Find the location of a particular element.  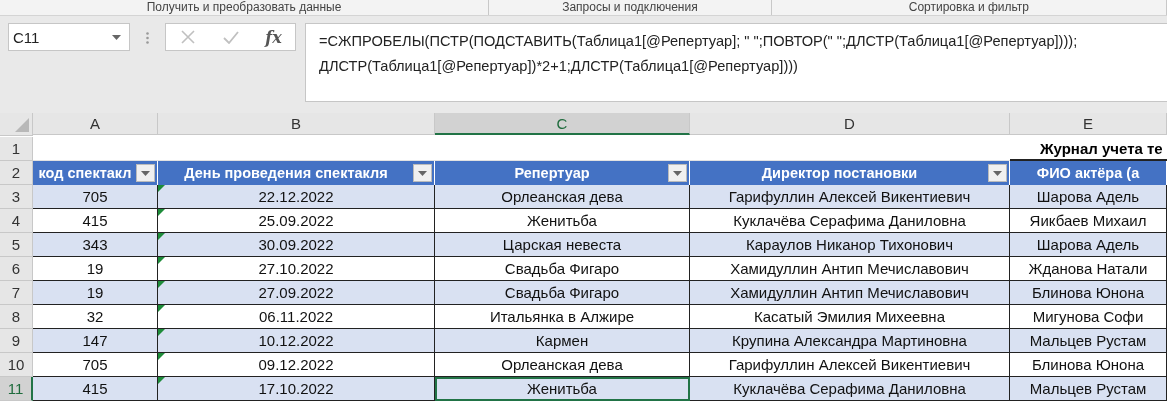

row-header: 9 is located at coordinates (16, 341).